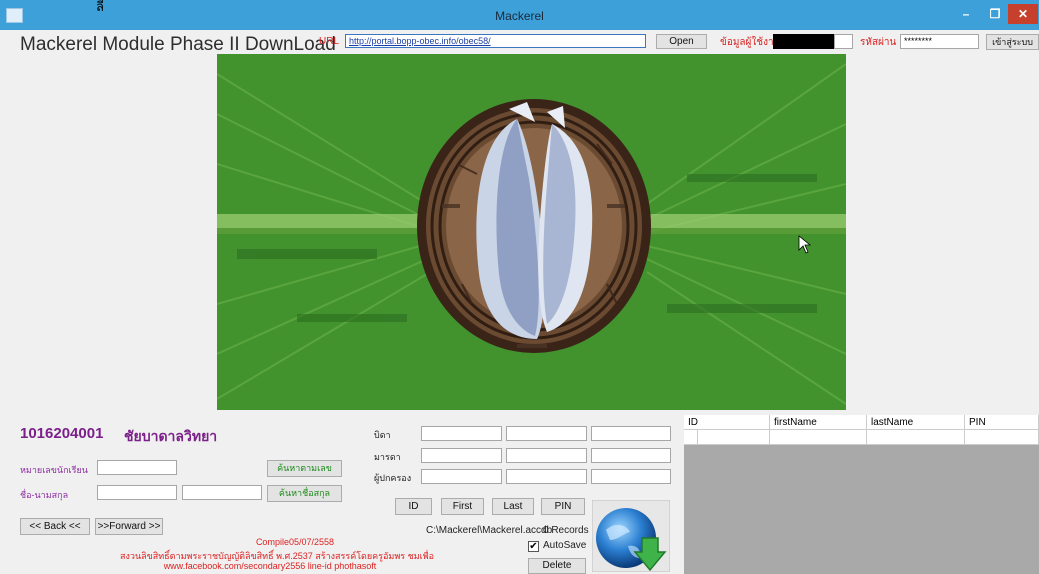  I want to click on delete-button: Delete, so click(557, 566).